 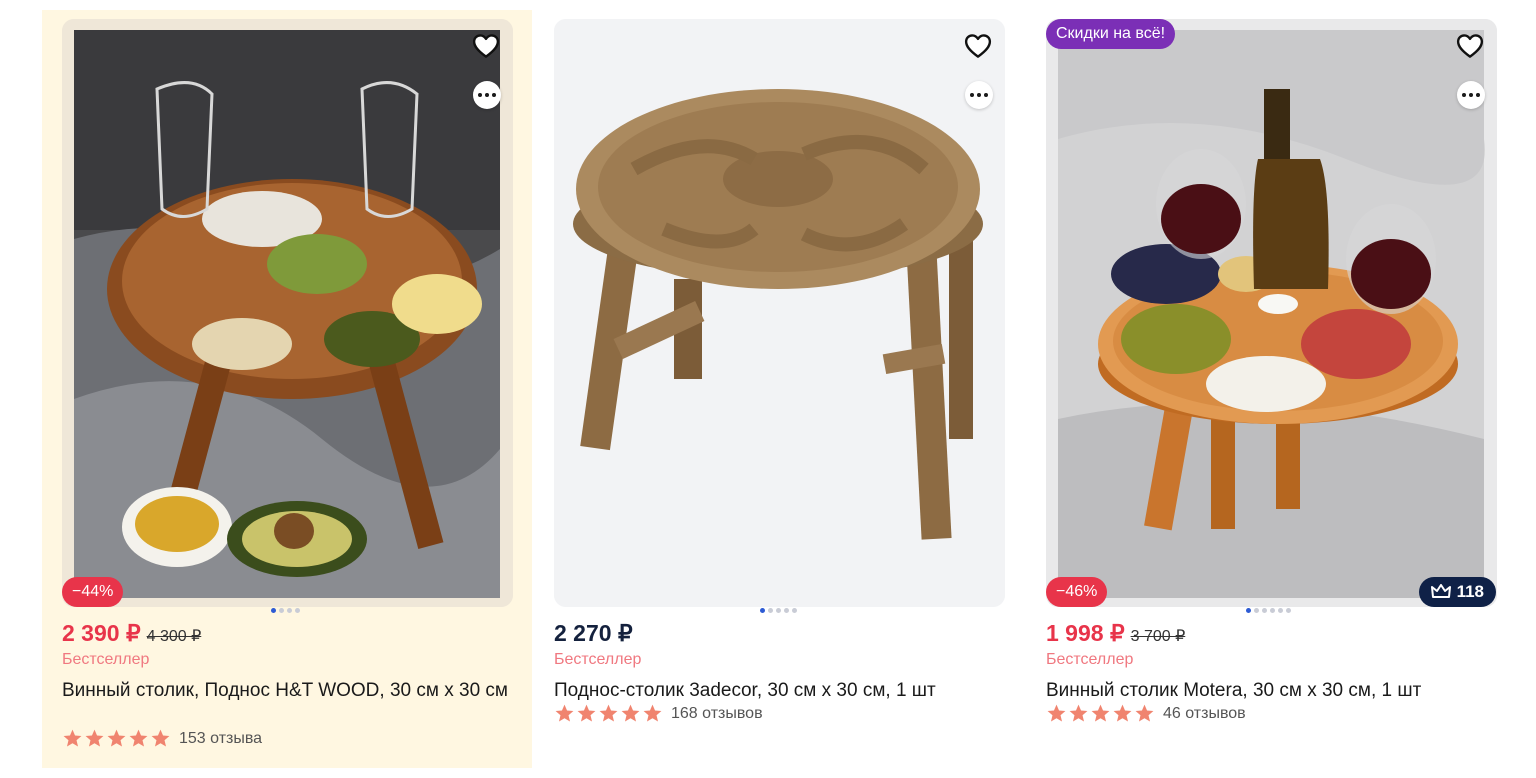 I want to click on current-price: 1 998 ₽, so click(x=1085, y=633).